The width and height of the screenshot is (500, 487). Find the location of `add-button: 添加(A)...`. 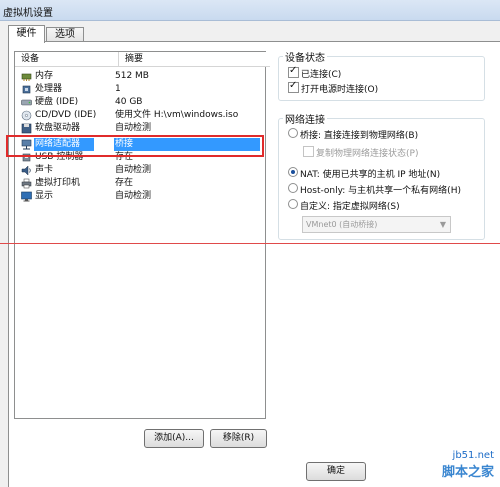

add-button: 添加(A)... is located at coordinates (174, 438).